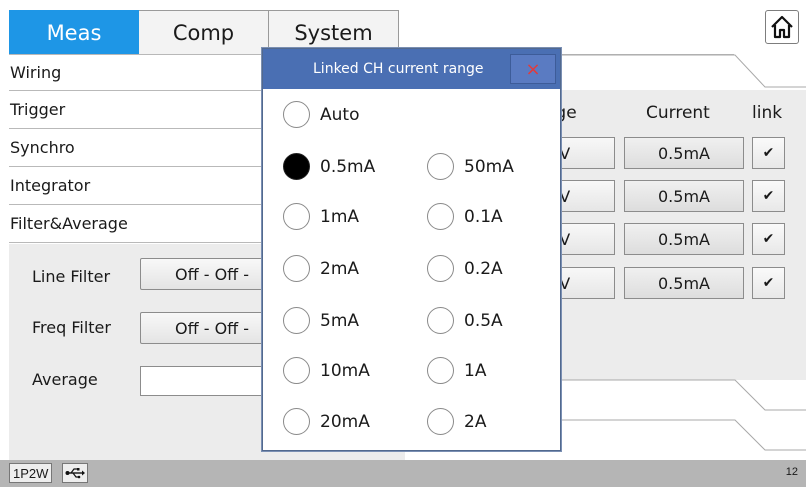 This screenshot has width=806, height=487. Describe the element at coordinates (475, 421) in the screenshot. I see `option-label: 2A` at that location.